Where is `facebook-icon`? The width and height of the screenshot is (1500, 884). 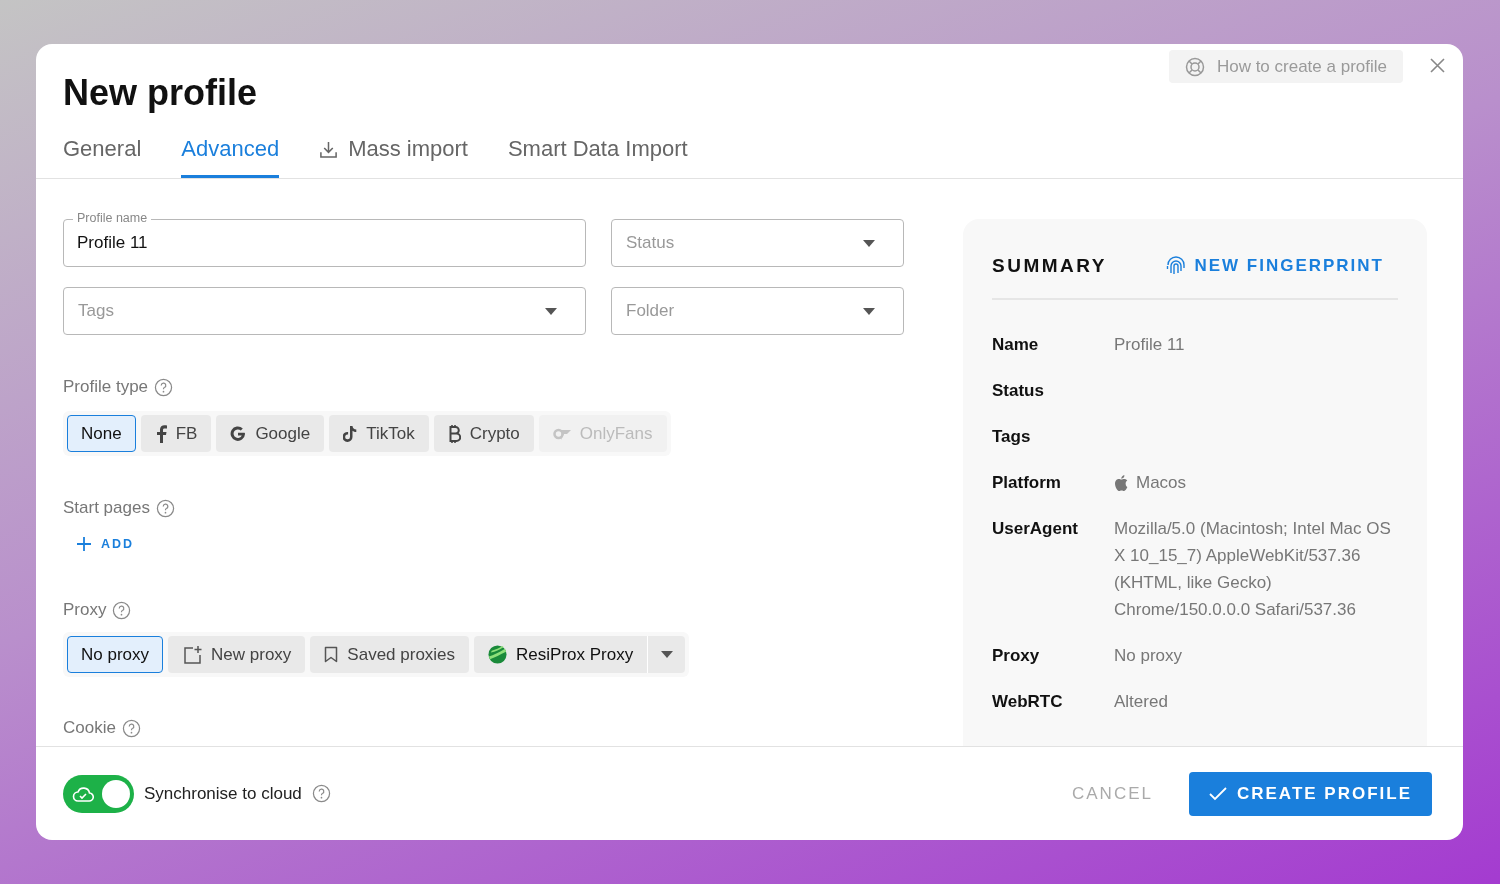 facebook-icon is located at coordinates (160, 433).